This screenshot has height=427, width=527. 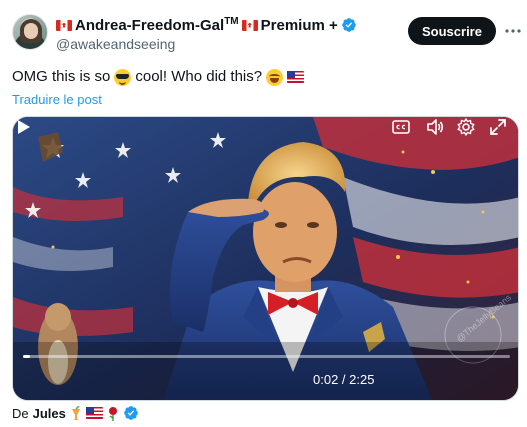 What do you see at coordinates (275, 77) in the screenshot?
I see `laughing-emoji-icon` at bounding box center [275, 77].